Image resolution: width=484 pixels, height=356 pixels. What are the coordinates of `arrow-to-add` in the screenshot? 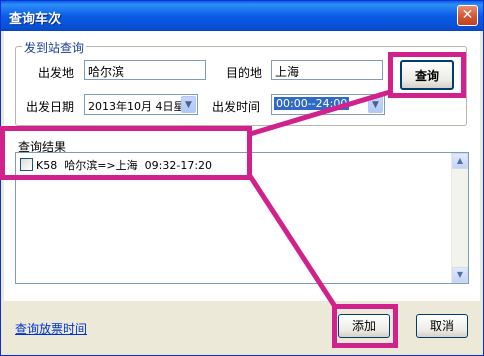 It's located at (293, 242).